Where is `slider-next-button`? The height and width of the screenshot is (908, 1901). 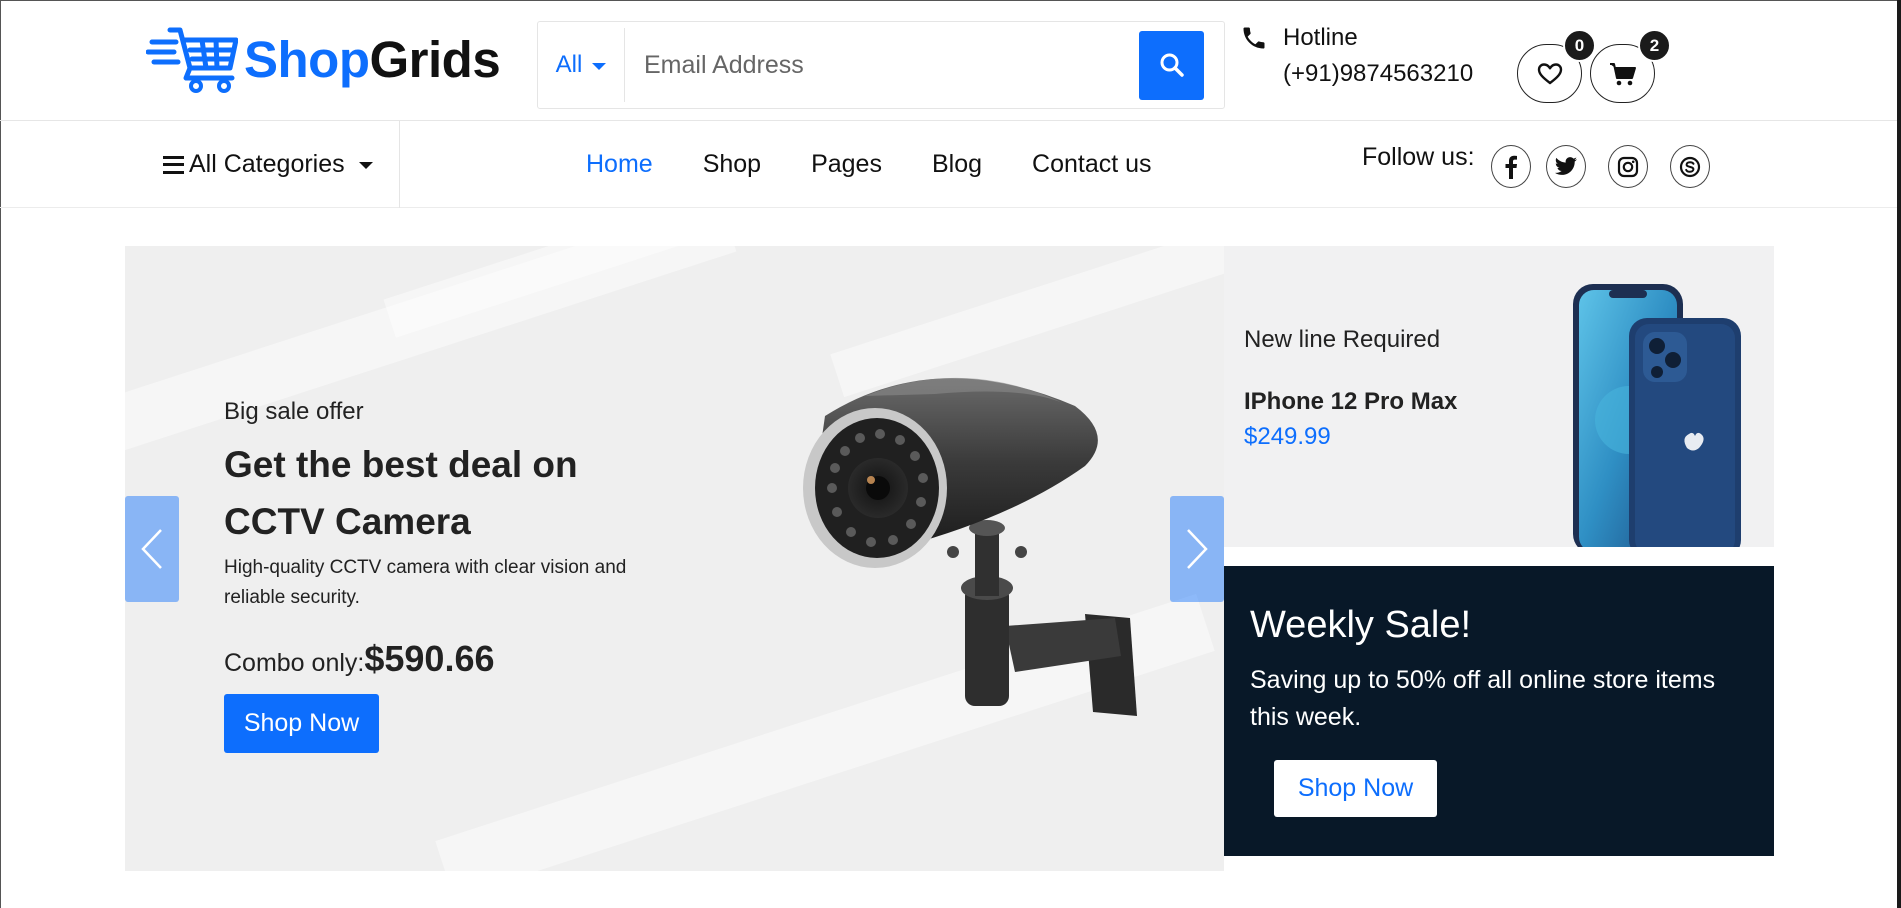 slider-next-button is located at coordinates (1197, 549).